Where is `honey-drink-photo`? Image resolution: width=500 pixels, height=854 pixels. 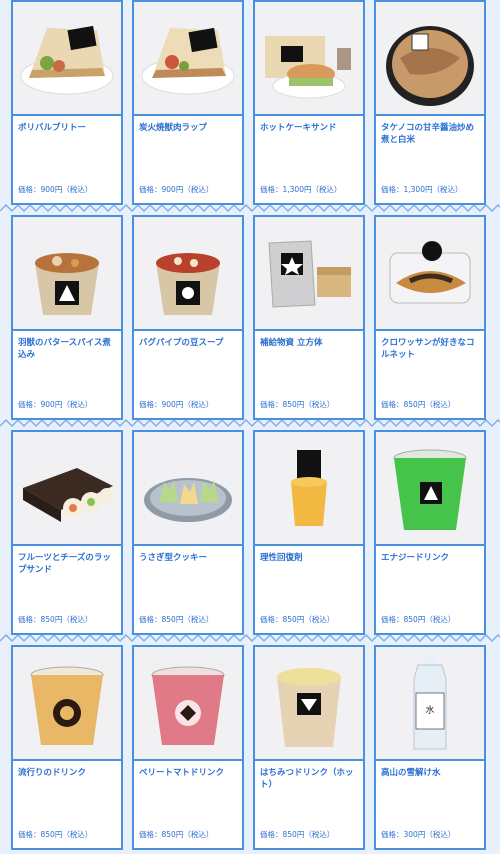 honey-drink-photo is located at coordinates (309, 703).